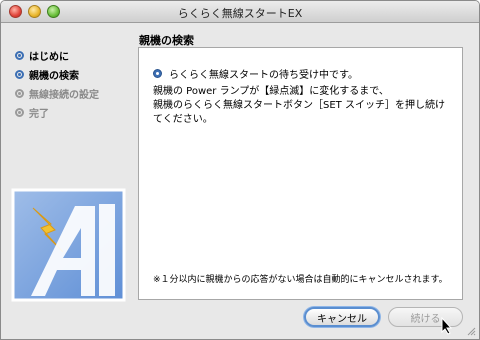 This screenshot has width=480, height=340. I want to click on aoss-logo, so click(68, 245).